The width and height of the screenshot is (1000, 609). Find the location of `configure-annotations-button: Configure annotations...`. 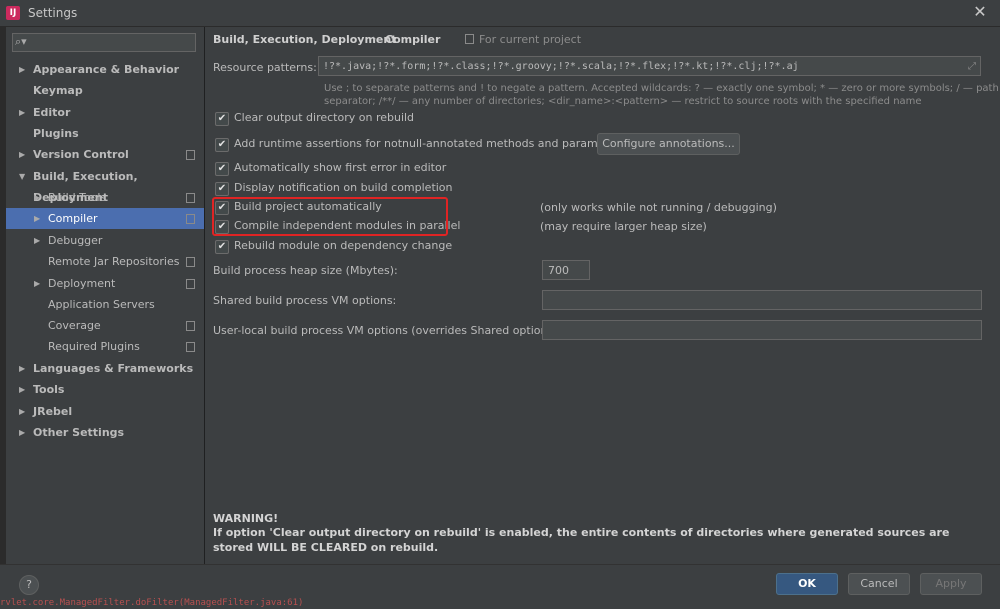

configure-annotations-button: Configure annotations... is located at coordinates (668, 144).